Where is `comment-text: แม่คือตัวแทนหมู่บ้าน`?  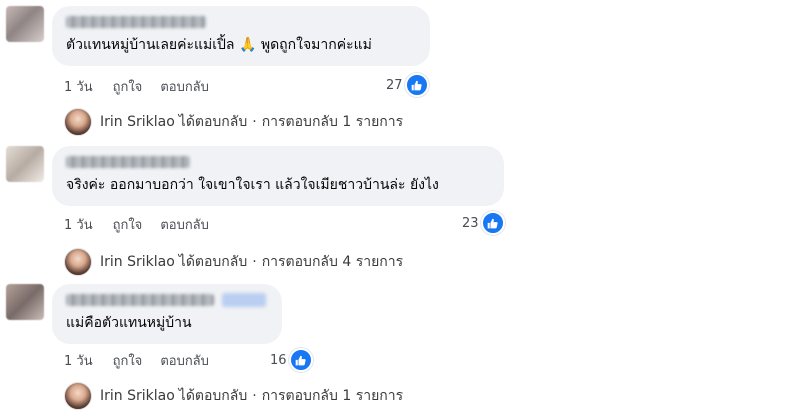
comment-text: แม่คือตัวแทนหมู่บ้าน is located at coordinates (129, 323).